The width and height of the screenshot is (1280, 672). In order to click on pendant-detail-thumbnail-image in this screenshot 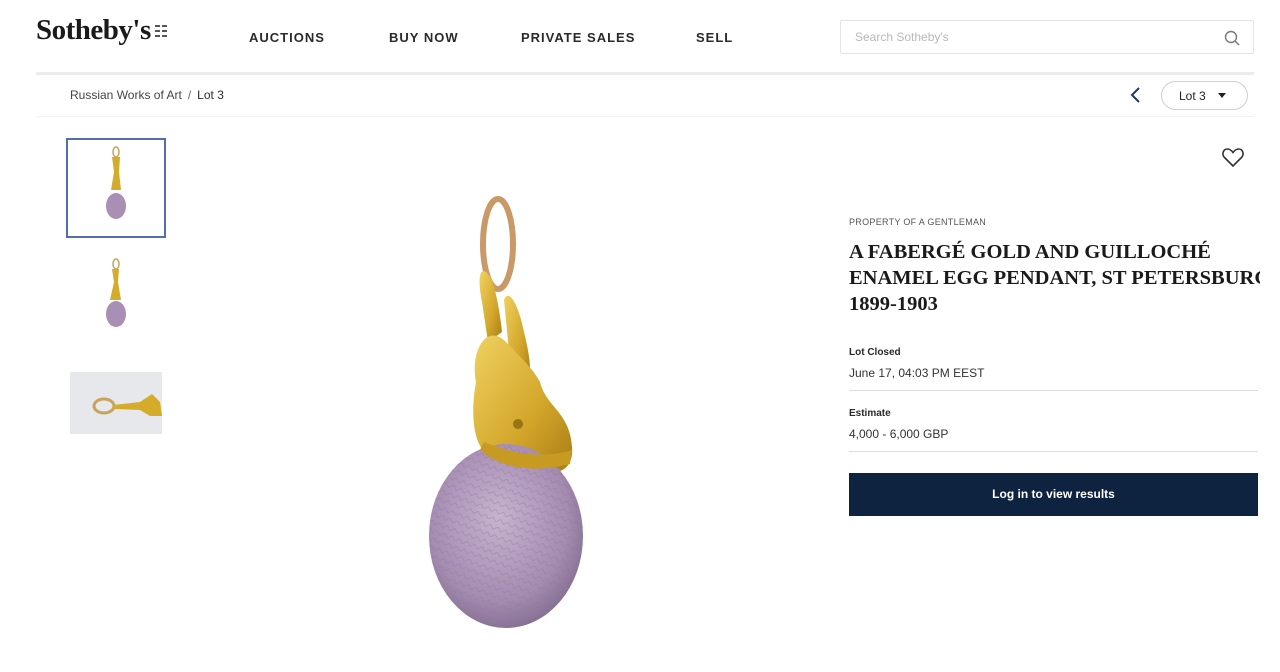, I will do `click(127, 405)`.